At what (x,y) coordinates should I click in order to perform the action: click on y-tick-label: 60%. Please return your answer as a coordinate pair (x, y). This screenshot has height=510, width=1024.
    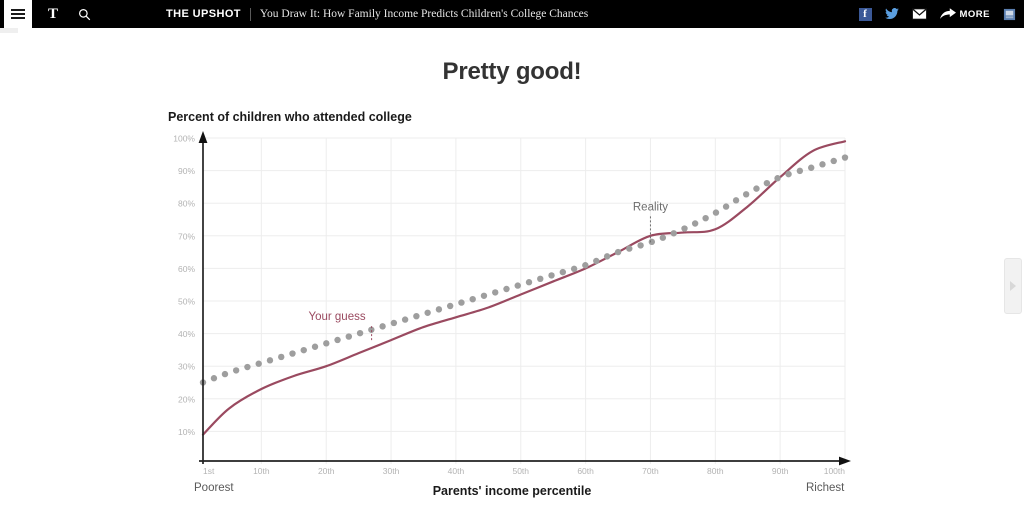
    Looking at the image, I should click on (186, 269).